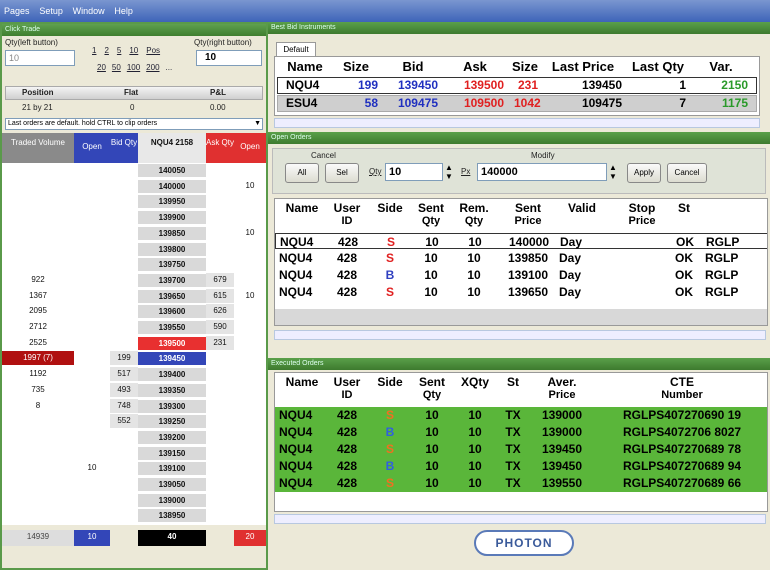 The height and width of the screenshot is (570, 770). Describe the element at coordinates (521, 292) in the screenshot. I see `open-order-row: NQU4 428 S 10 10 139650 Day OK RGLP` at that location.